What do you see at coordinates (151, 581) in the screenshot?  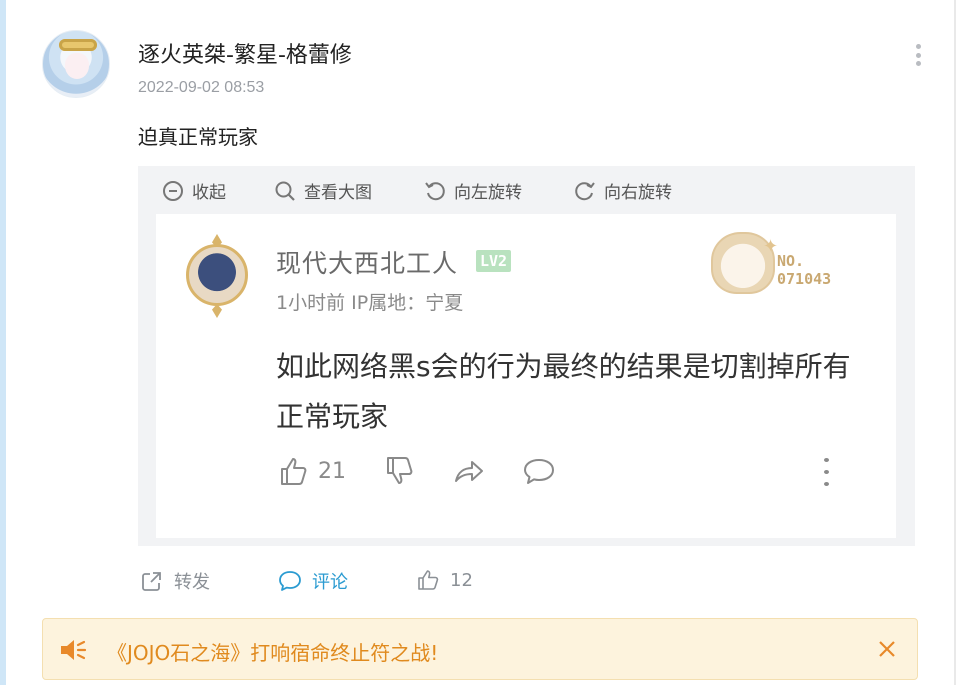 I see `forward-icon` at bounding box center [151, 581].